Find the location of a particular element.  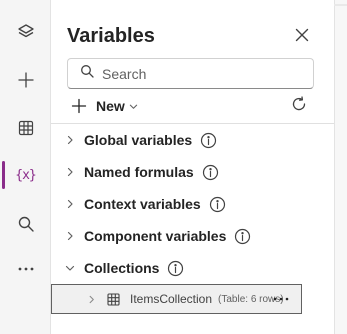

section-context-variables: Context variables is located at coordinates (192, 204).